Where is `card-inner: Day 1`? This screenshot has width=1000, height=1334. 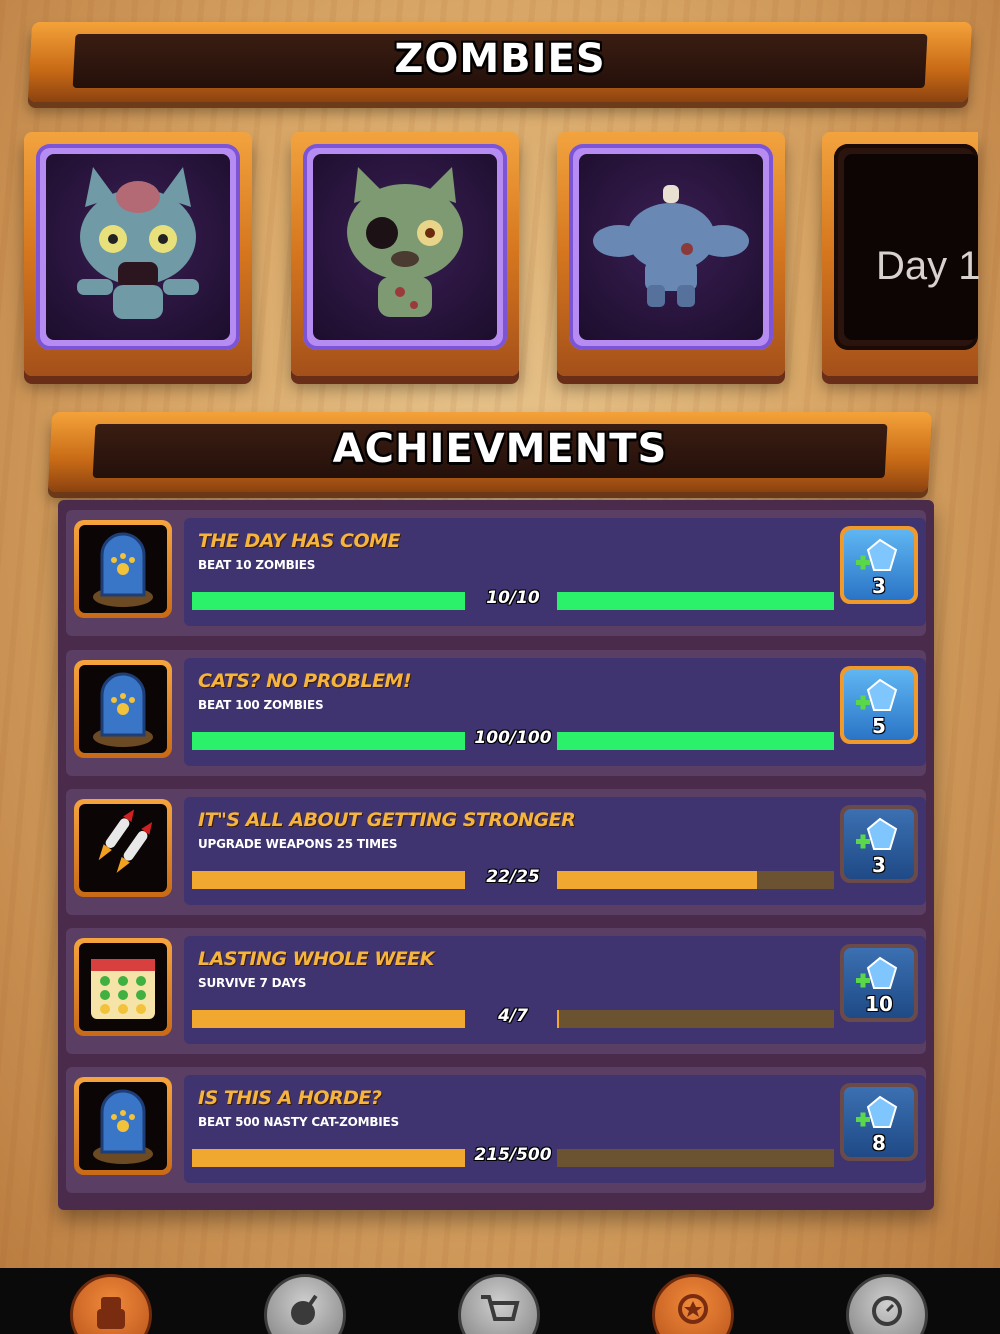
card-inner: Day 1 is located at coordinates (912, 247).